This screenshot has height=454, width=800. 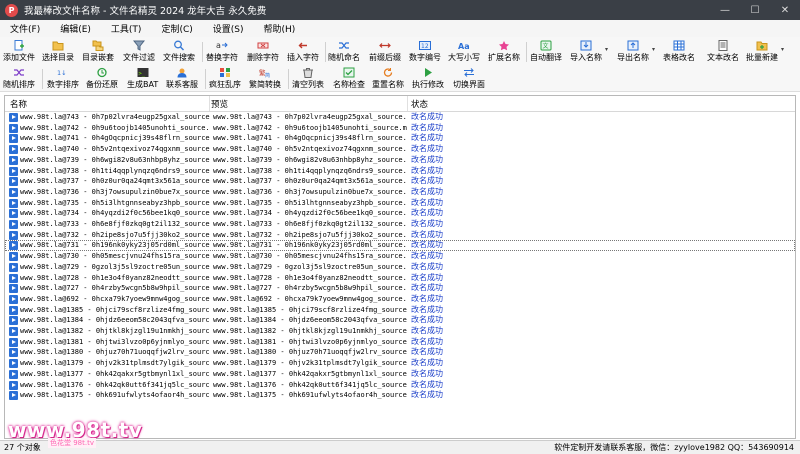 What do you see at coordinates (586, 51) in the screenshot?
I see `import-names-button: 导入名称 ▾` at bounding box center [586, 51].